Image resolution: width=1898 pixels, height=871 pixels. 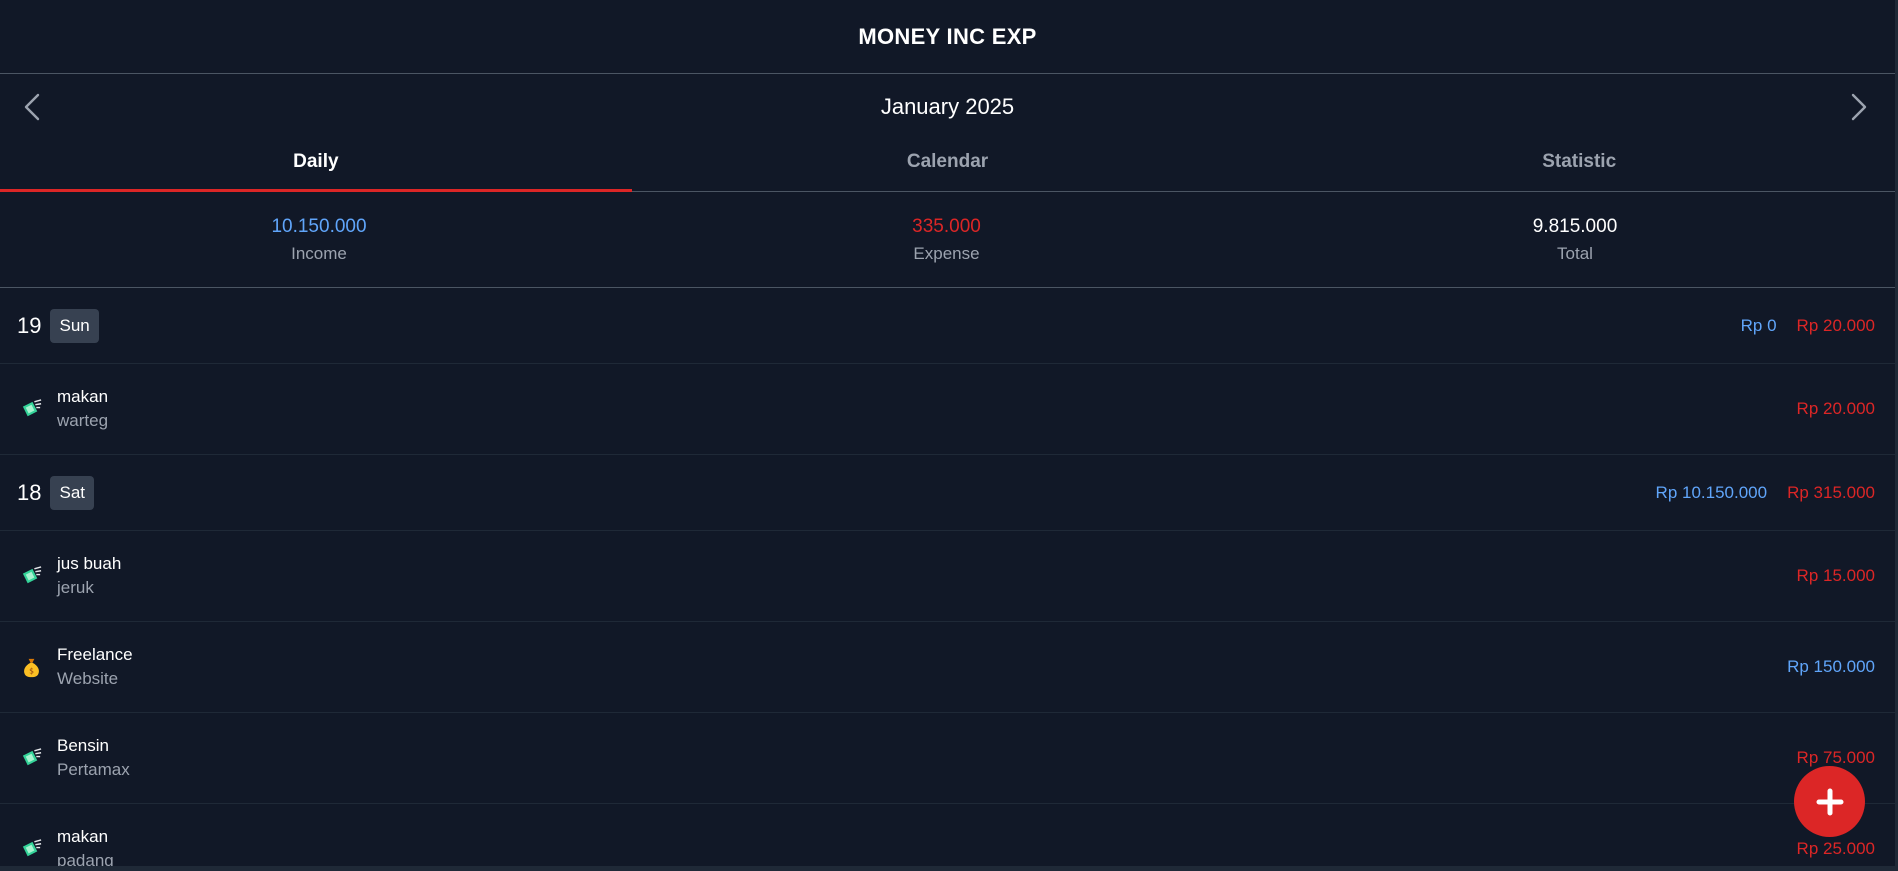 I want to click on day-expense: Rp 20.000, so click(x=1835, y=325).